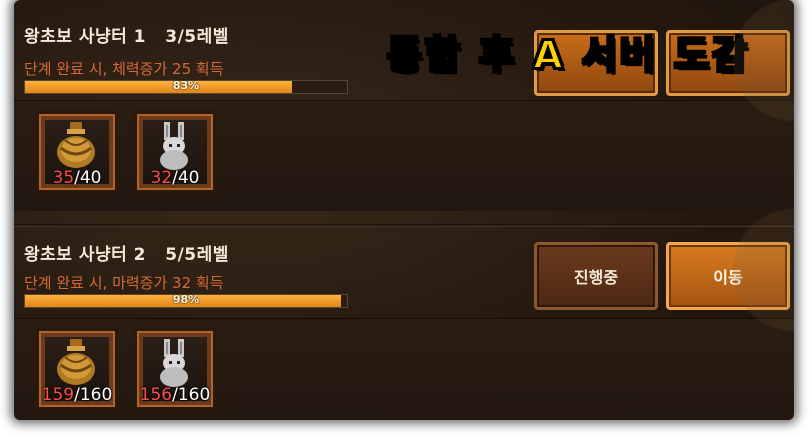 Image resolution: width=812 pixels, height=437 pixels. I want to click on progress-percent: 98%, so click(186, 299).